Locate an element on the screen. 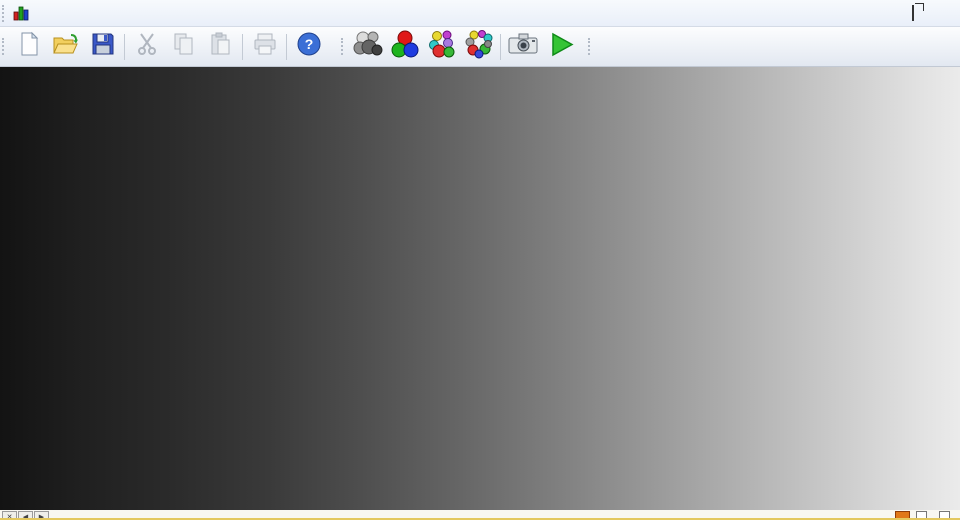 The image size is (960, 520). play-icon is located at coordinates (560, 46).